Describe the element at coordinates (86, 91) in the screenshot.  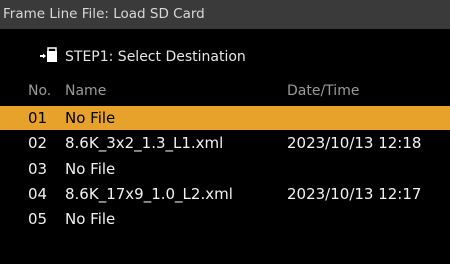
I see `column-header-name: Name` at that location.